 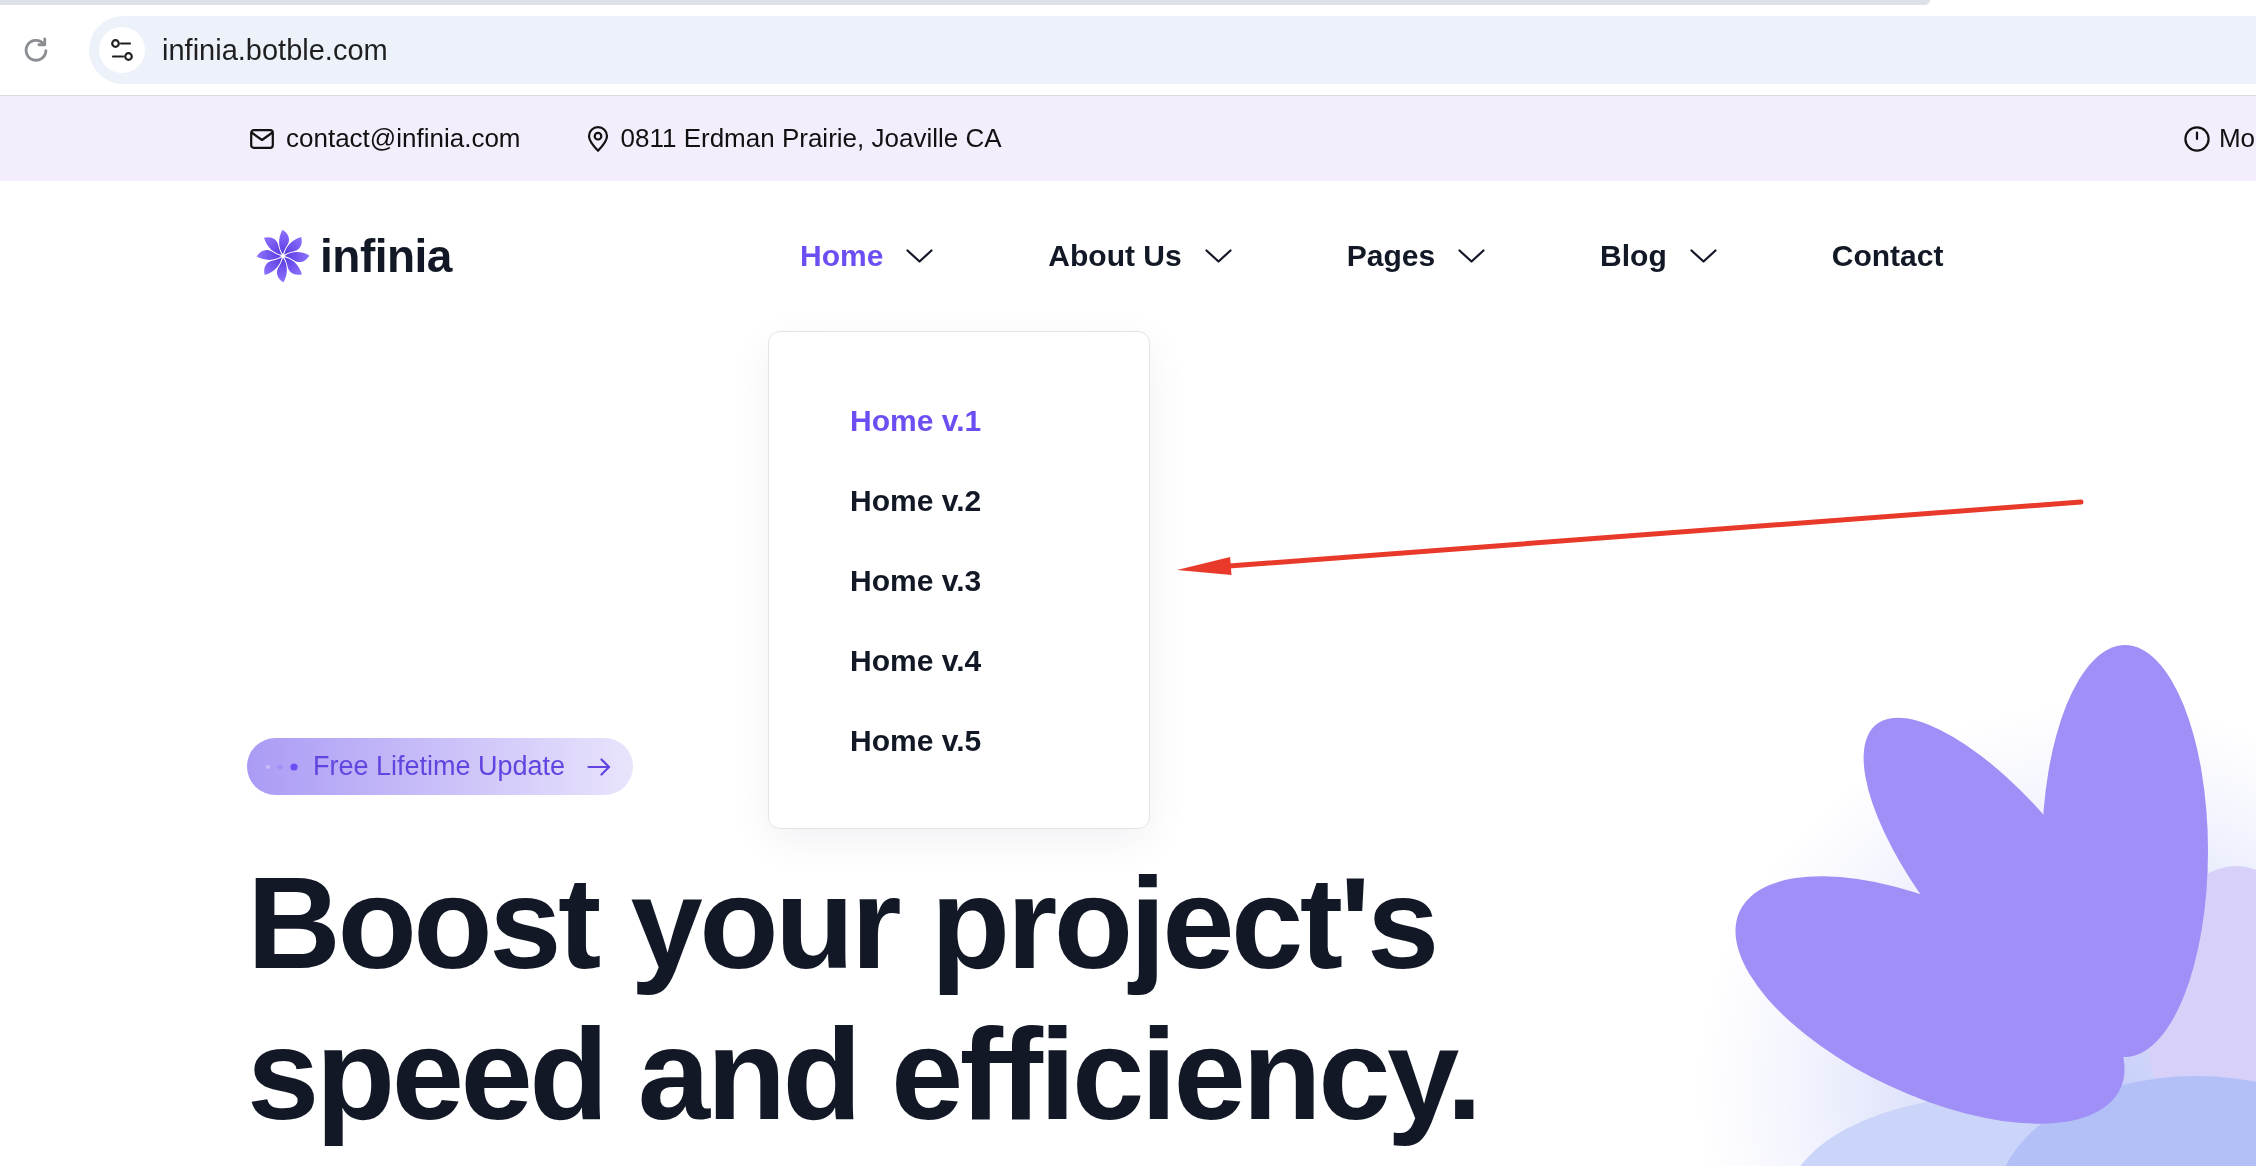 What do you see at coordinates (916, 421) in the screenshot?
I see `dropdown-item: Home v.1` at bounding box center [916, 421].